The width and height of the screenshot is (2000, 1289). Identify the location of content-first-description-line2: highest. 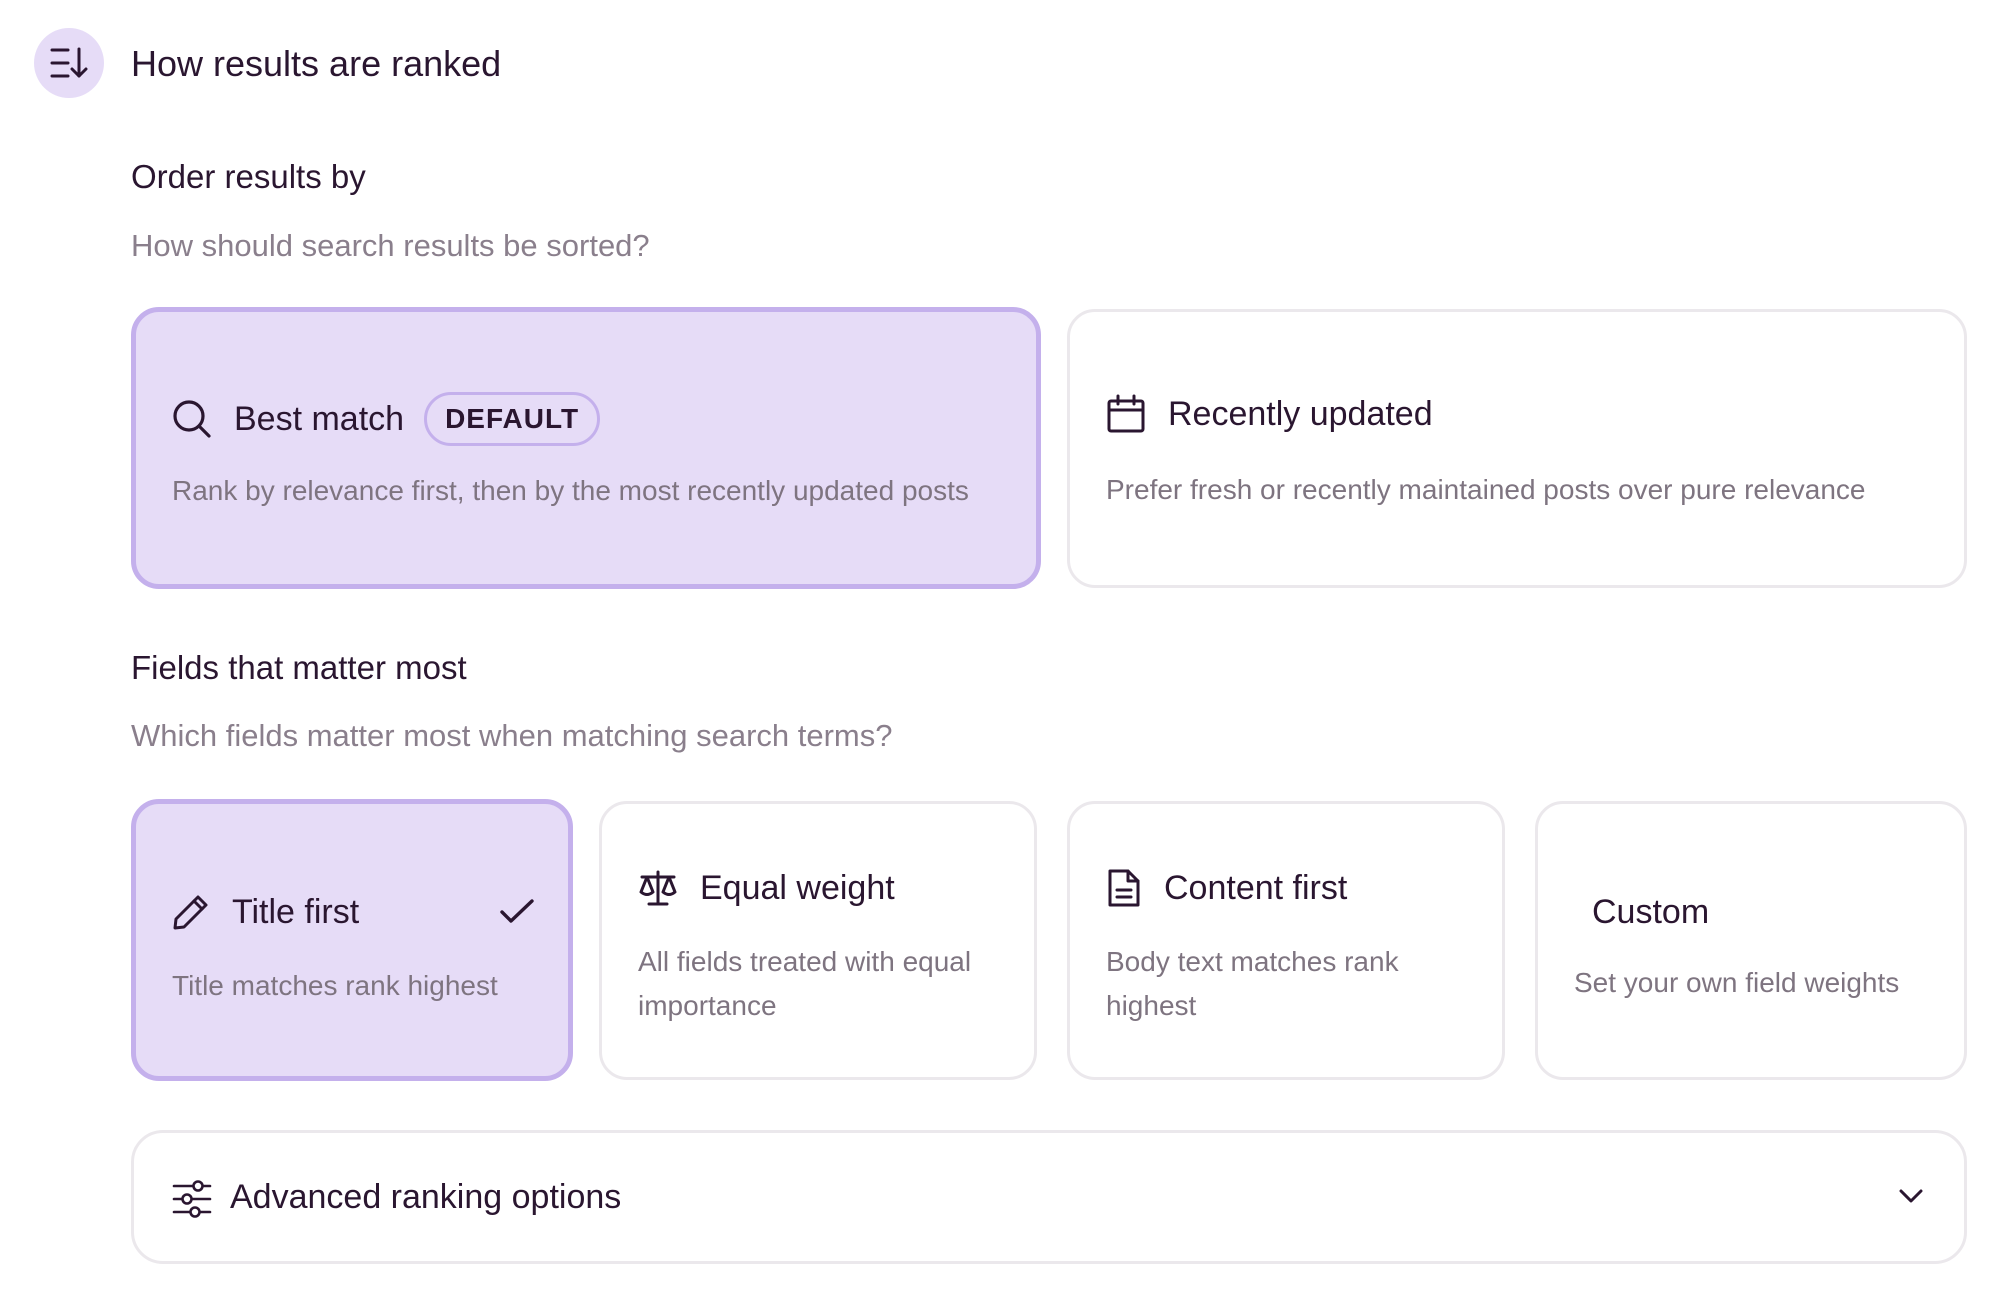
(1151, 1005).